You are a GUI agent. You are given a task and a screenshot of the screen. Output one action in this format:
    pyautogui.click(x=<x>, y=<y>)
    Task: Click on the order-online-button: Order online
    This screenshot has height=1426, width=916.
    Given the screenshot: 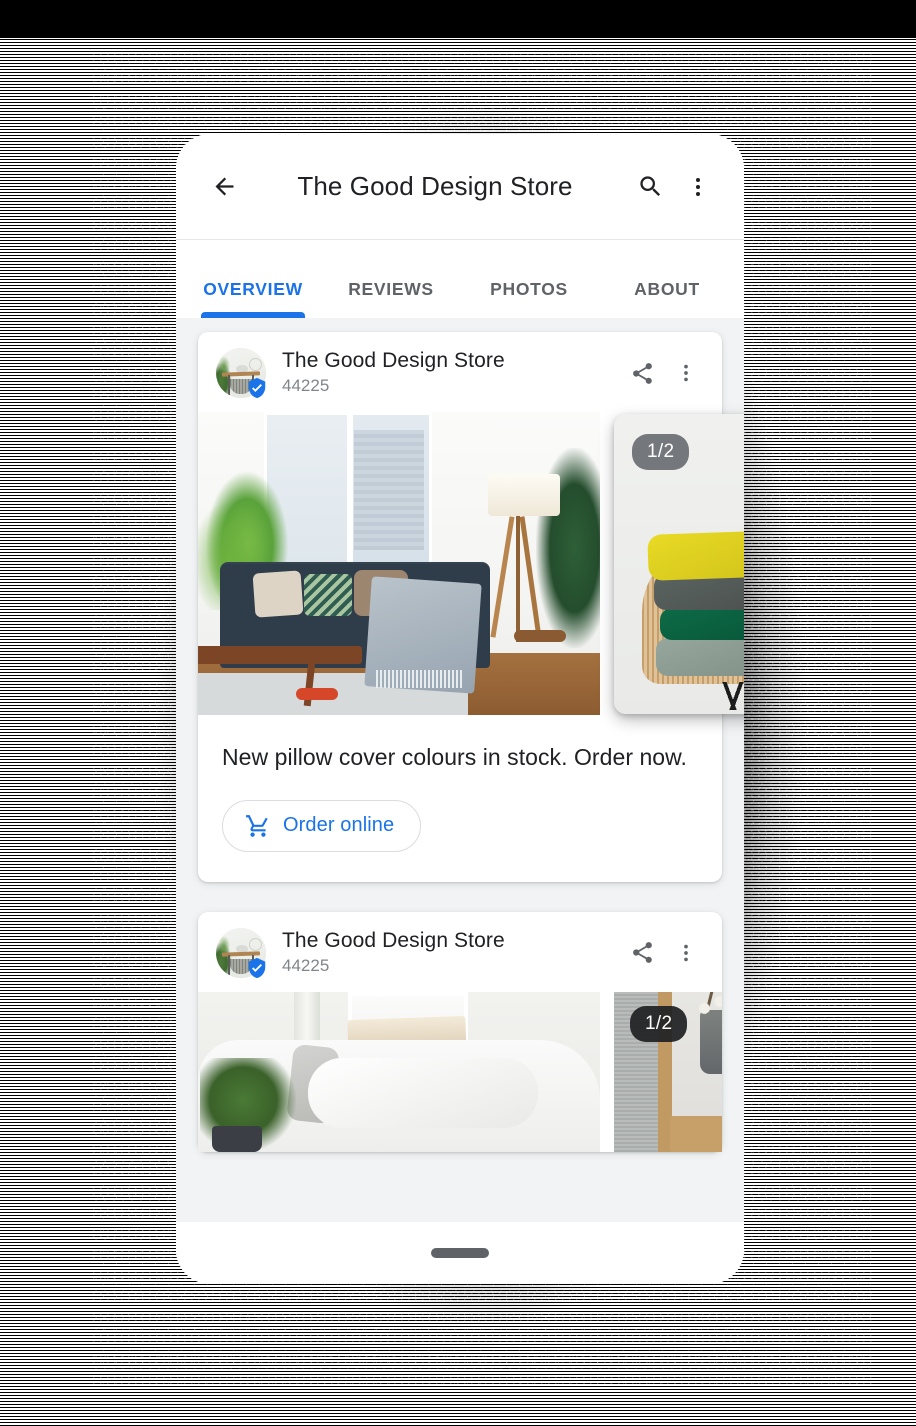 What is the action you would take?
    pyautogui.click(x=322, y=825)
    